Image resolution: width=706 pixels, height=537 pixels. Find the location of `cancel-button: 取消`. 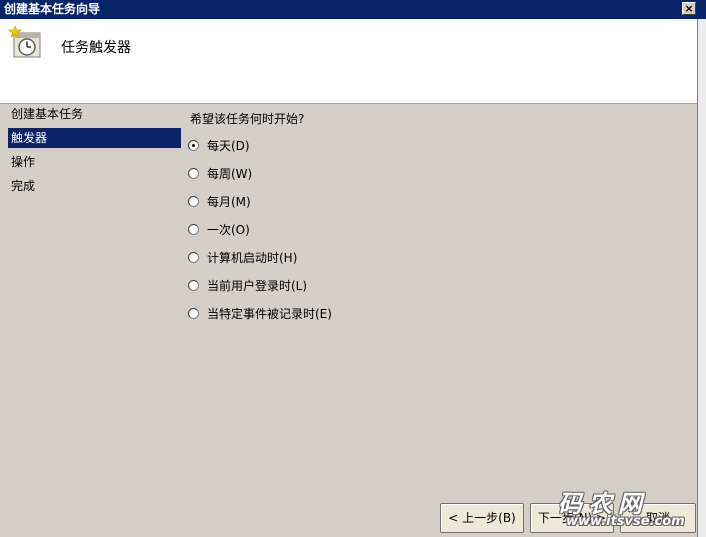

cancel-button: 取消 is located at coordinates (658, 518).